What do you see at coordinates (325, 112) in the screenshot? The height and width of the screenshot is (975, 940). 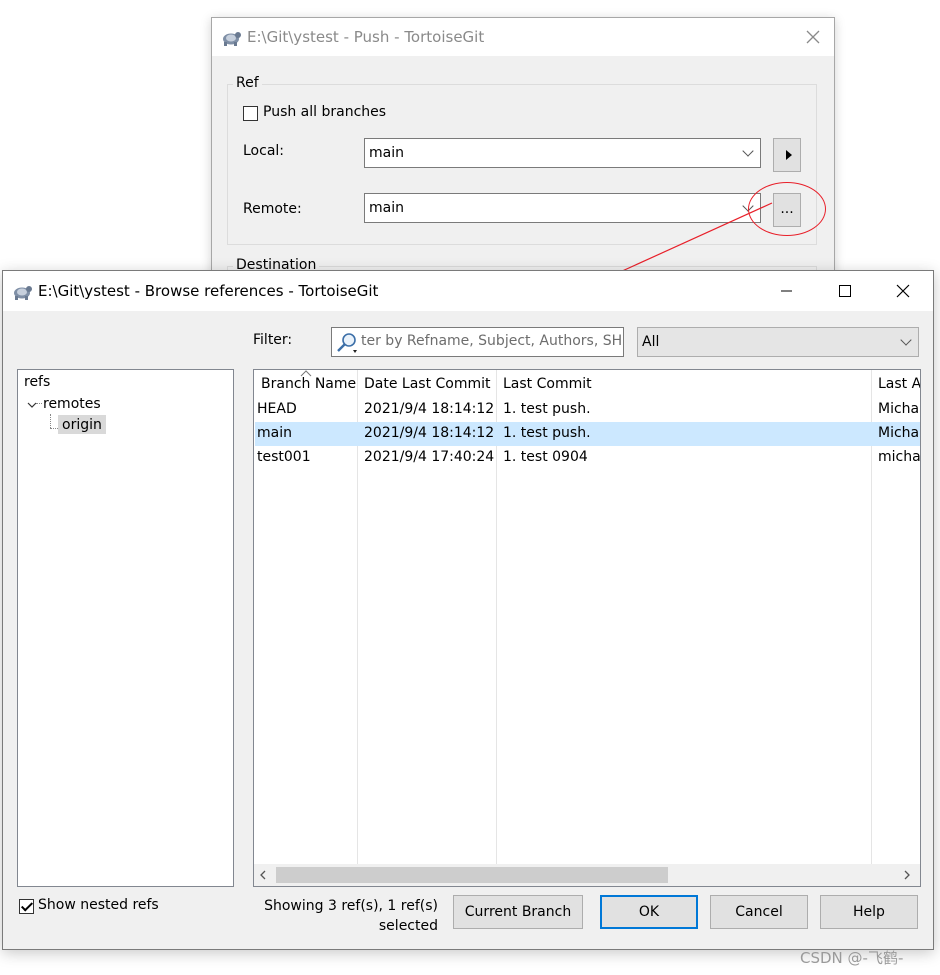 I see `push-all-label: Push all branches` at bounding box center [325, 112].